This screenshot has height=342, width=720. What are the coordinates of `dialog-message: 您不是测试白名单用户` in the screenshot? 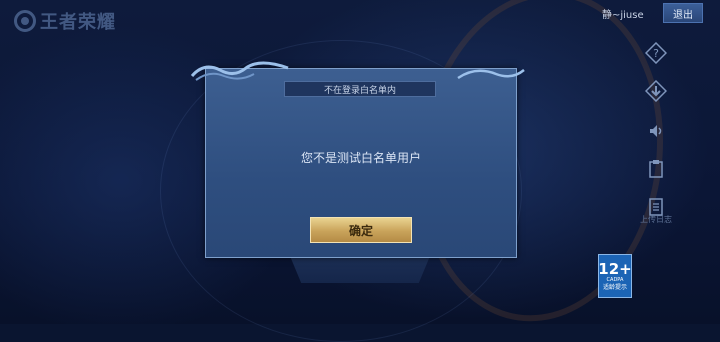 It's located at (360, 158).